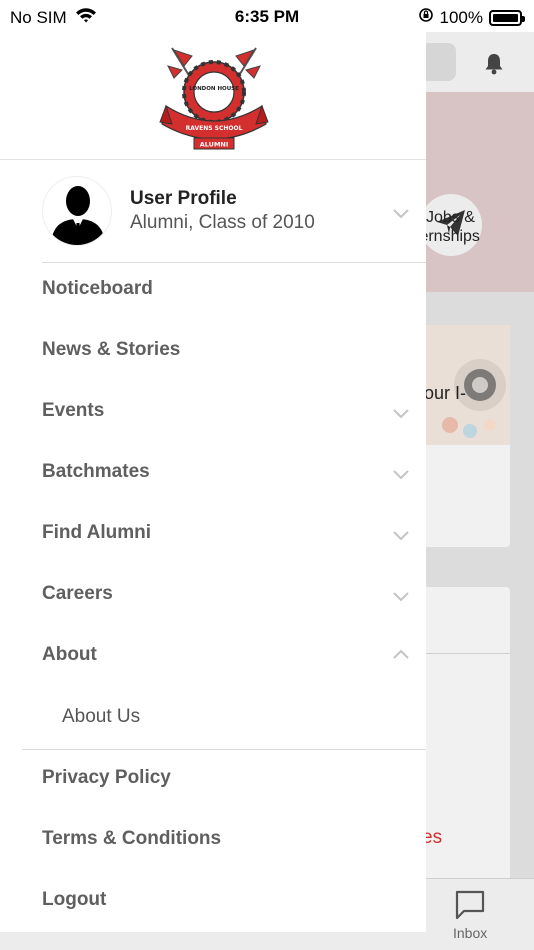 This screenshot has width=534, height=950. What do you see at coordinates (213, 596) in the screenshot?
I see `menu-item-careers: Careers` at bounding box center [213, 596].